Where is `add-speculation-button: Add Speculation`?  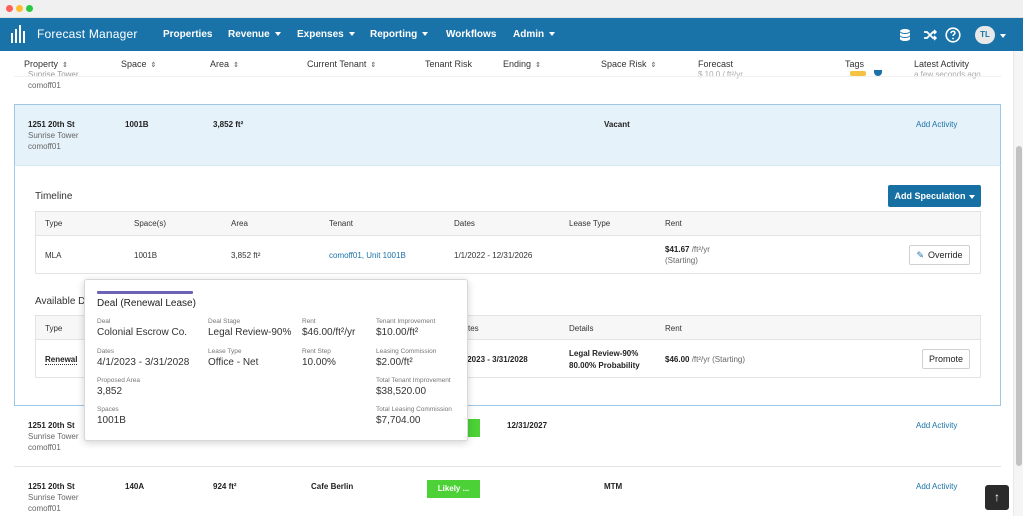 add-speculation-button: Add Speculation is located at coordinates (934, 196).